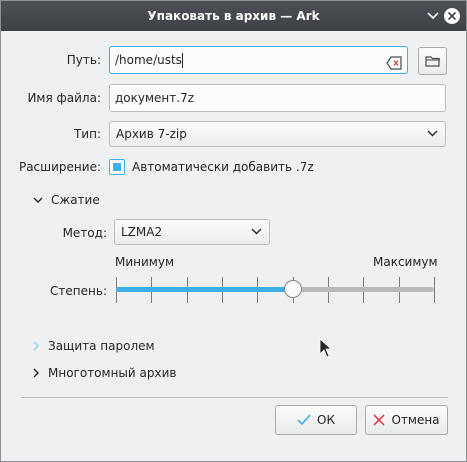 This screenshot has height=462, width=467. Describe the element at coordinates (277, 98) in the screenshot. I see `filename-input: документ.7z` at that location.